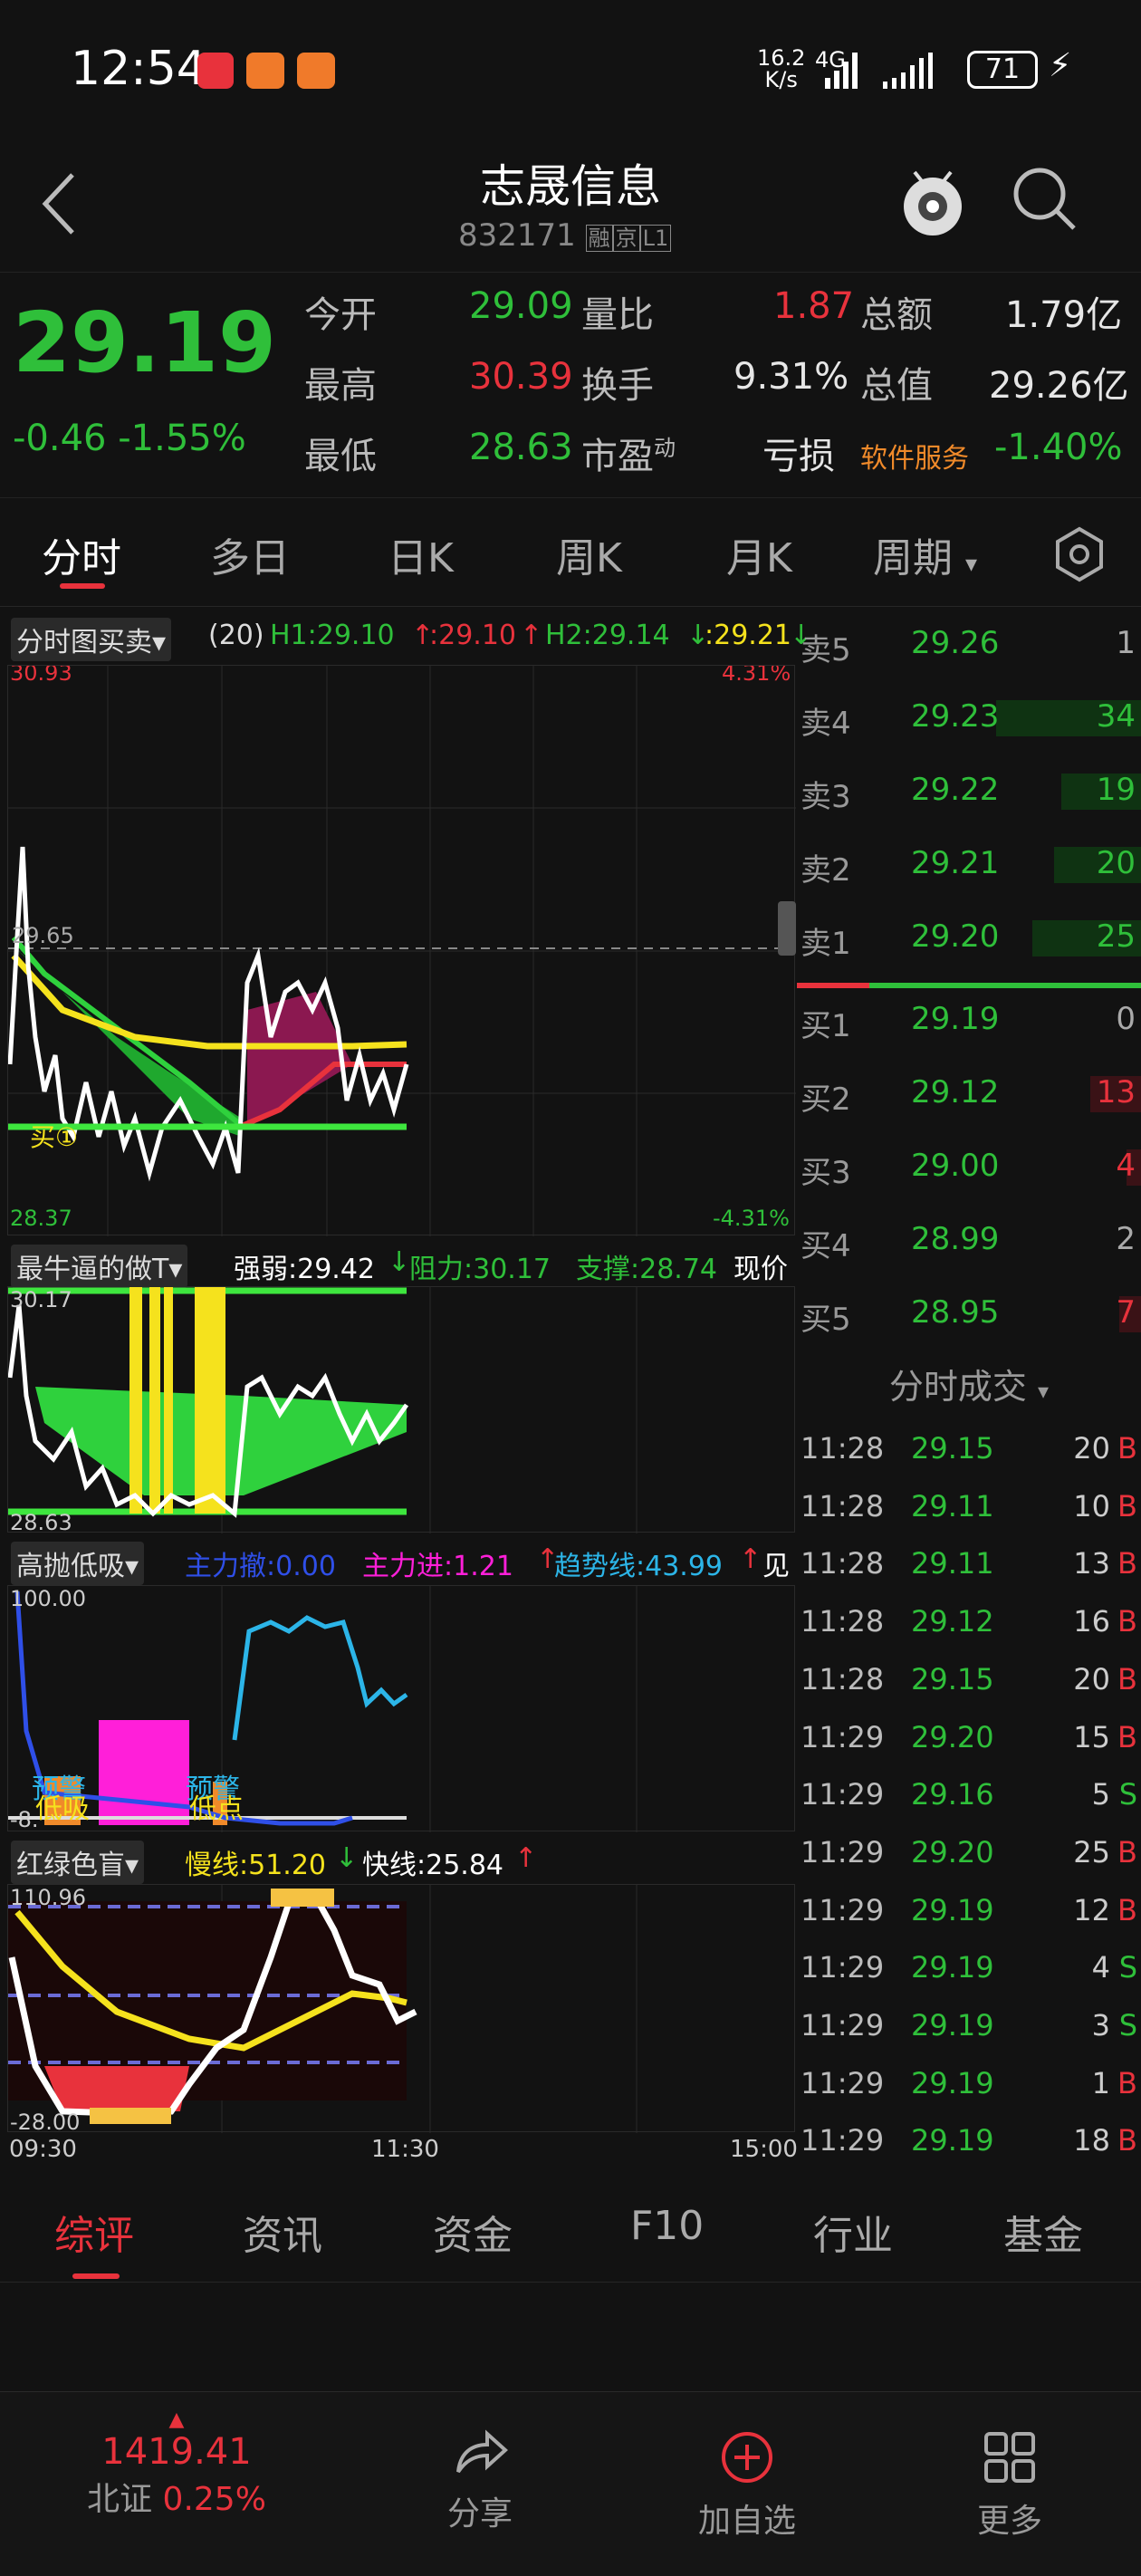  Describe the element at coordinates (897, 386) in the screenshot. I see `market-cap-label: 总值` at that location.